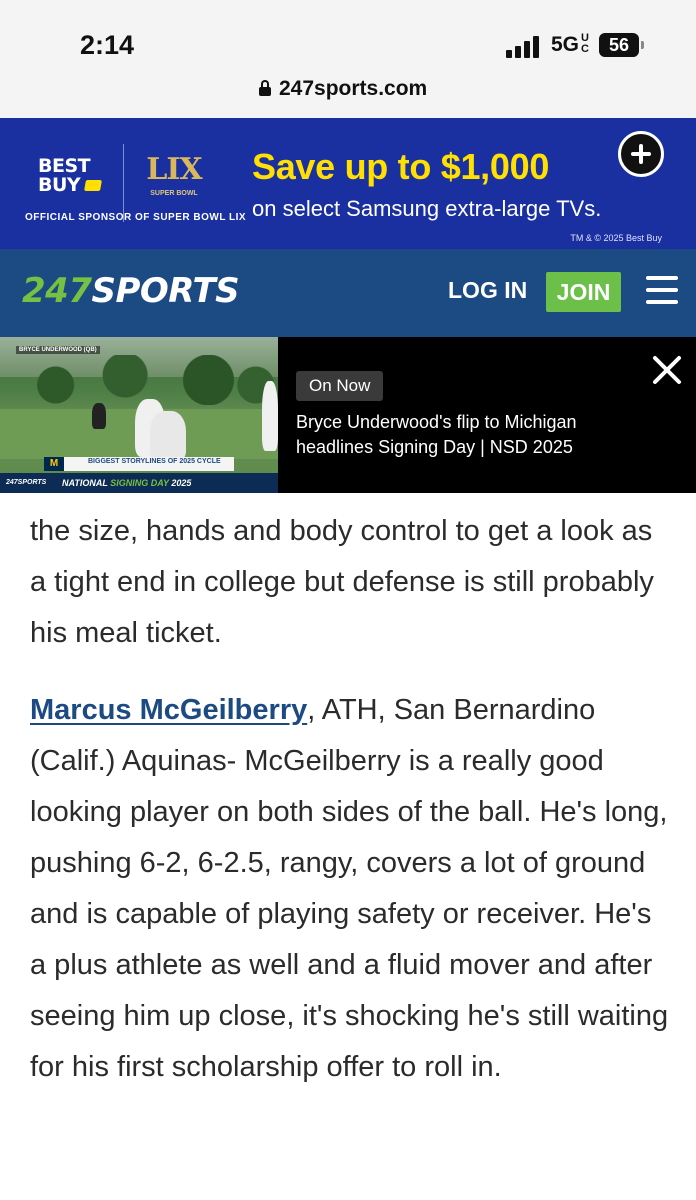  I want to click on lock-icon, so click(265, 88).